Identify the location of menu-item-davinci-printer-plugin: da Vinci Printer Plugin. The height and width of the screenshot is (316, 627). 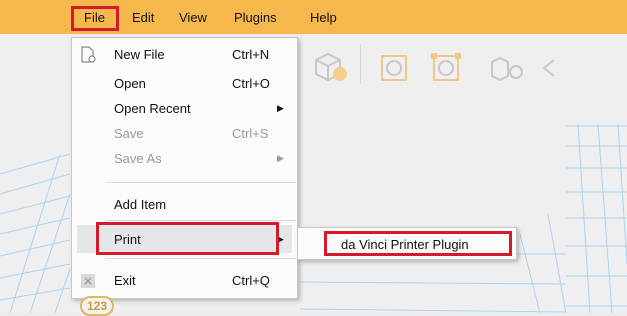
(418, 243).